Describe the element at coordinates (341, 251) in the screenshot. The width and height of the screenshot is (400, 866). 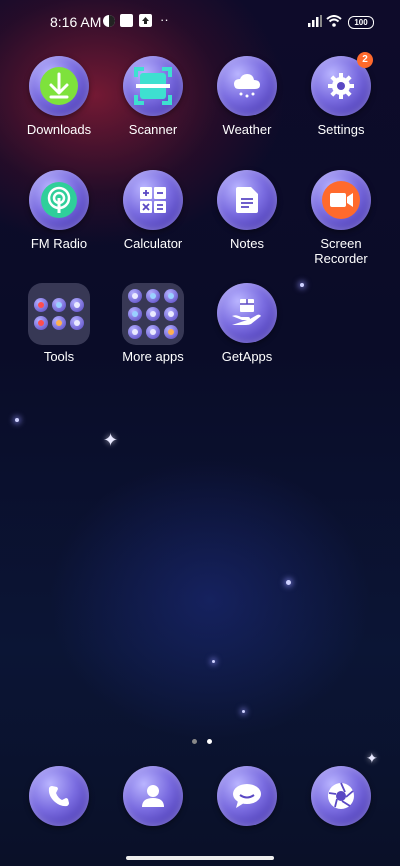
I see `app-label: Screen Recorder` at that location.